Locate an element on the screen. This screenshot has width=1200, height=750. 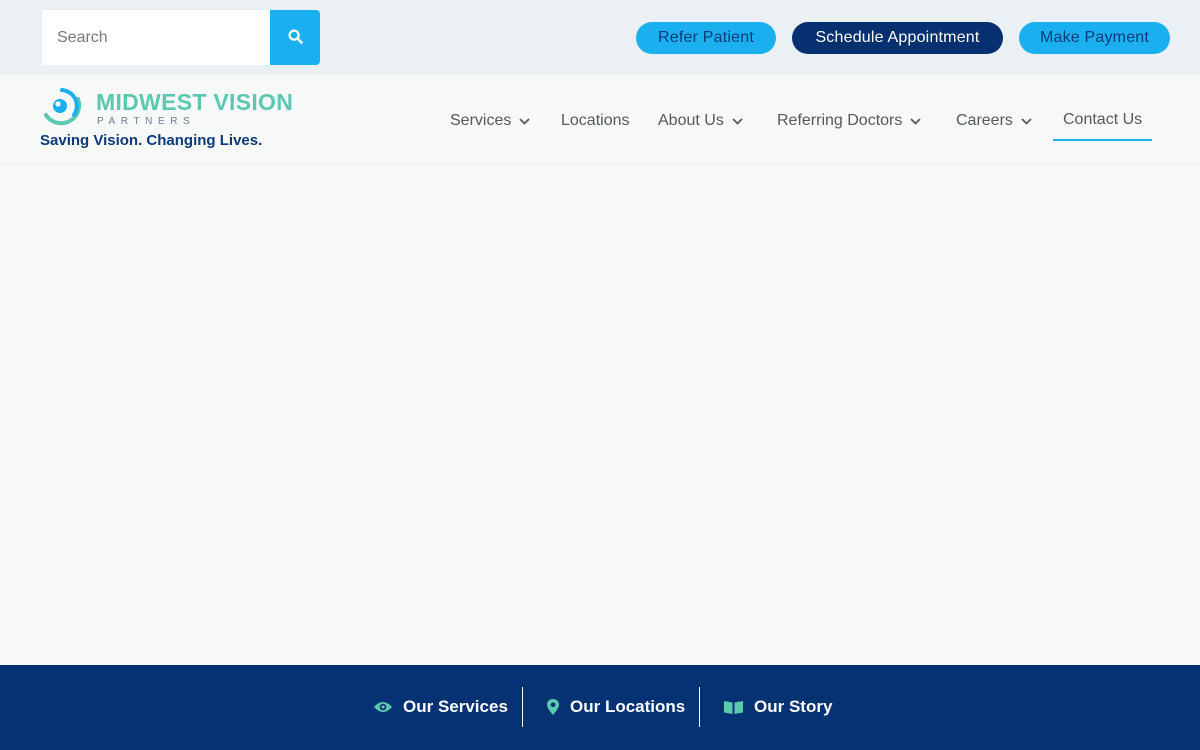
our-story-link: Our Story is located at coordinates (777, 707).